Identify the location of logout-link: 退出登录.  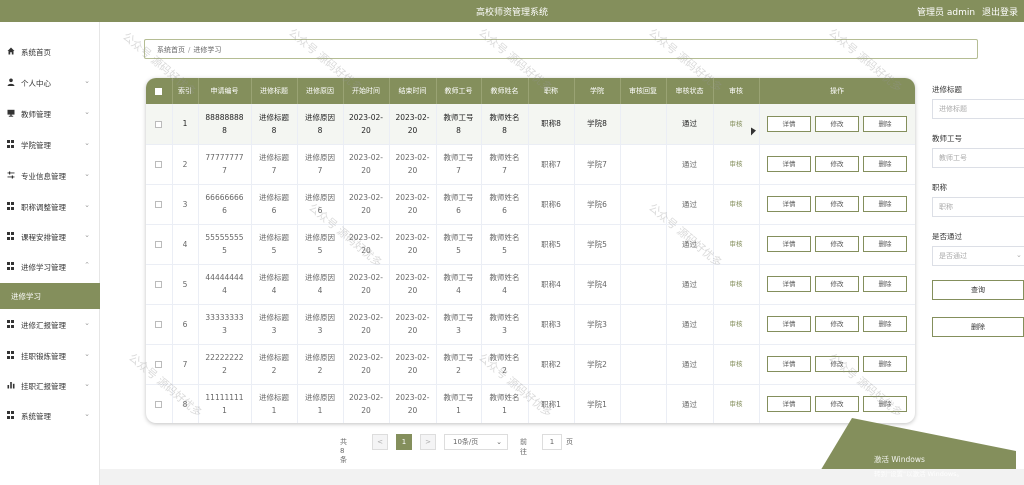
(1000, 13).